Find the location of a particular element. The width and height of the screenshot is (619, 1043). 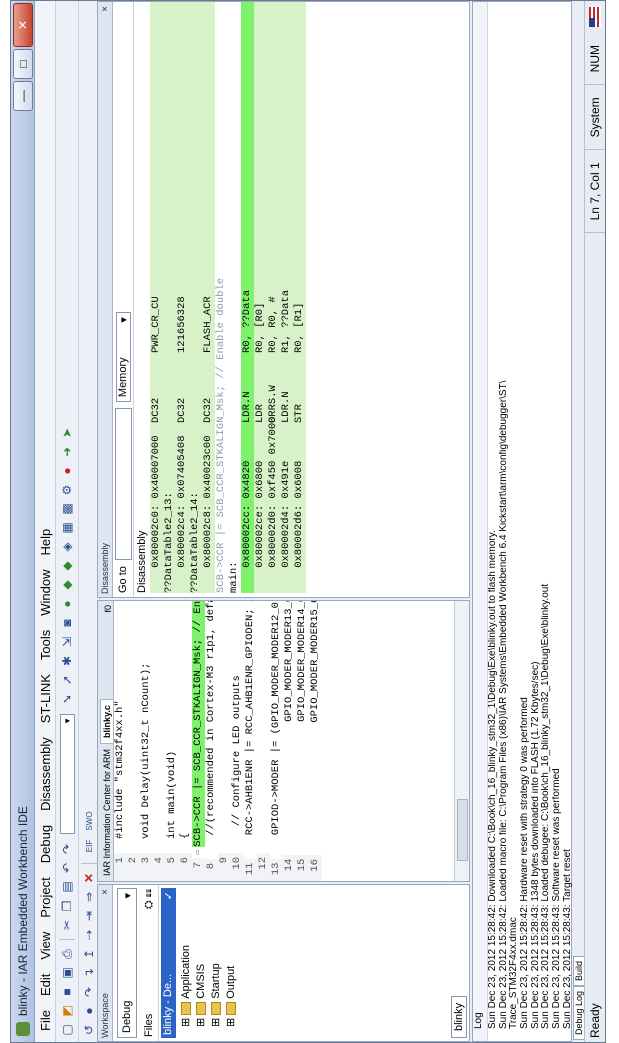

breakpoint-list-icon: ▦ is located at coordinates (67, 528).